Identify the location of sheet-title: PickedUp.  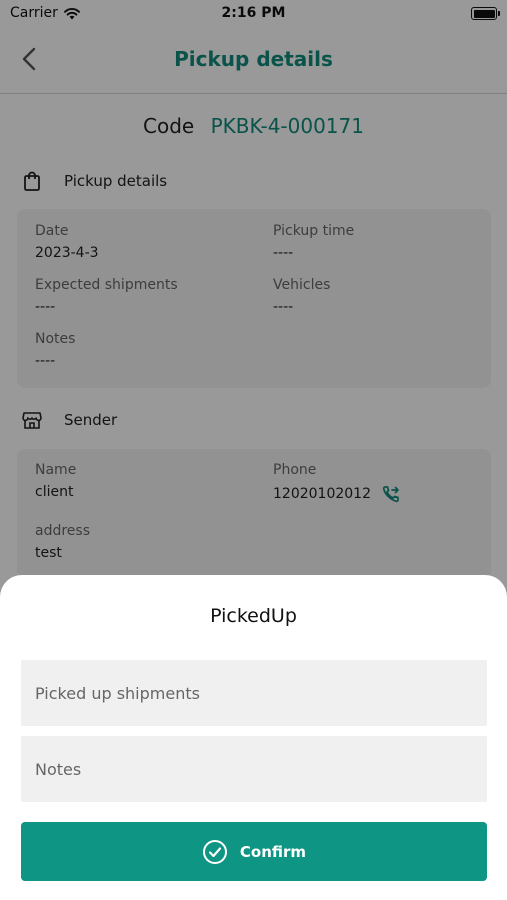
(253, 616).